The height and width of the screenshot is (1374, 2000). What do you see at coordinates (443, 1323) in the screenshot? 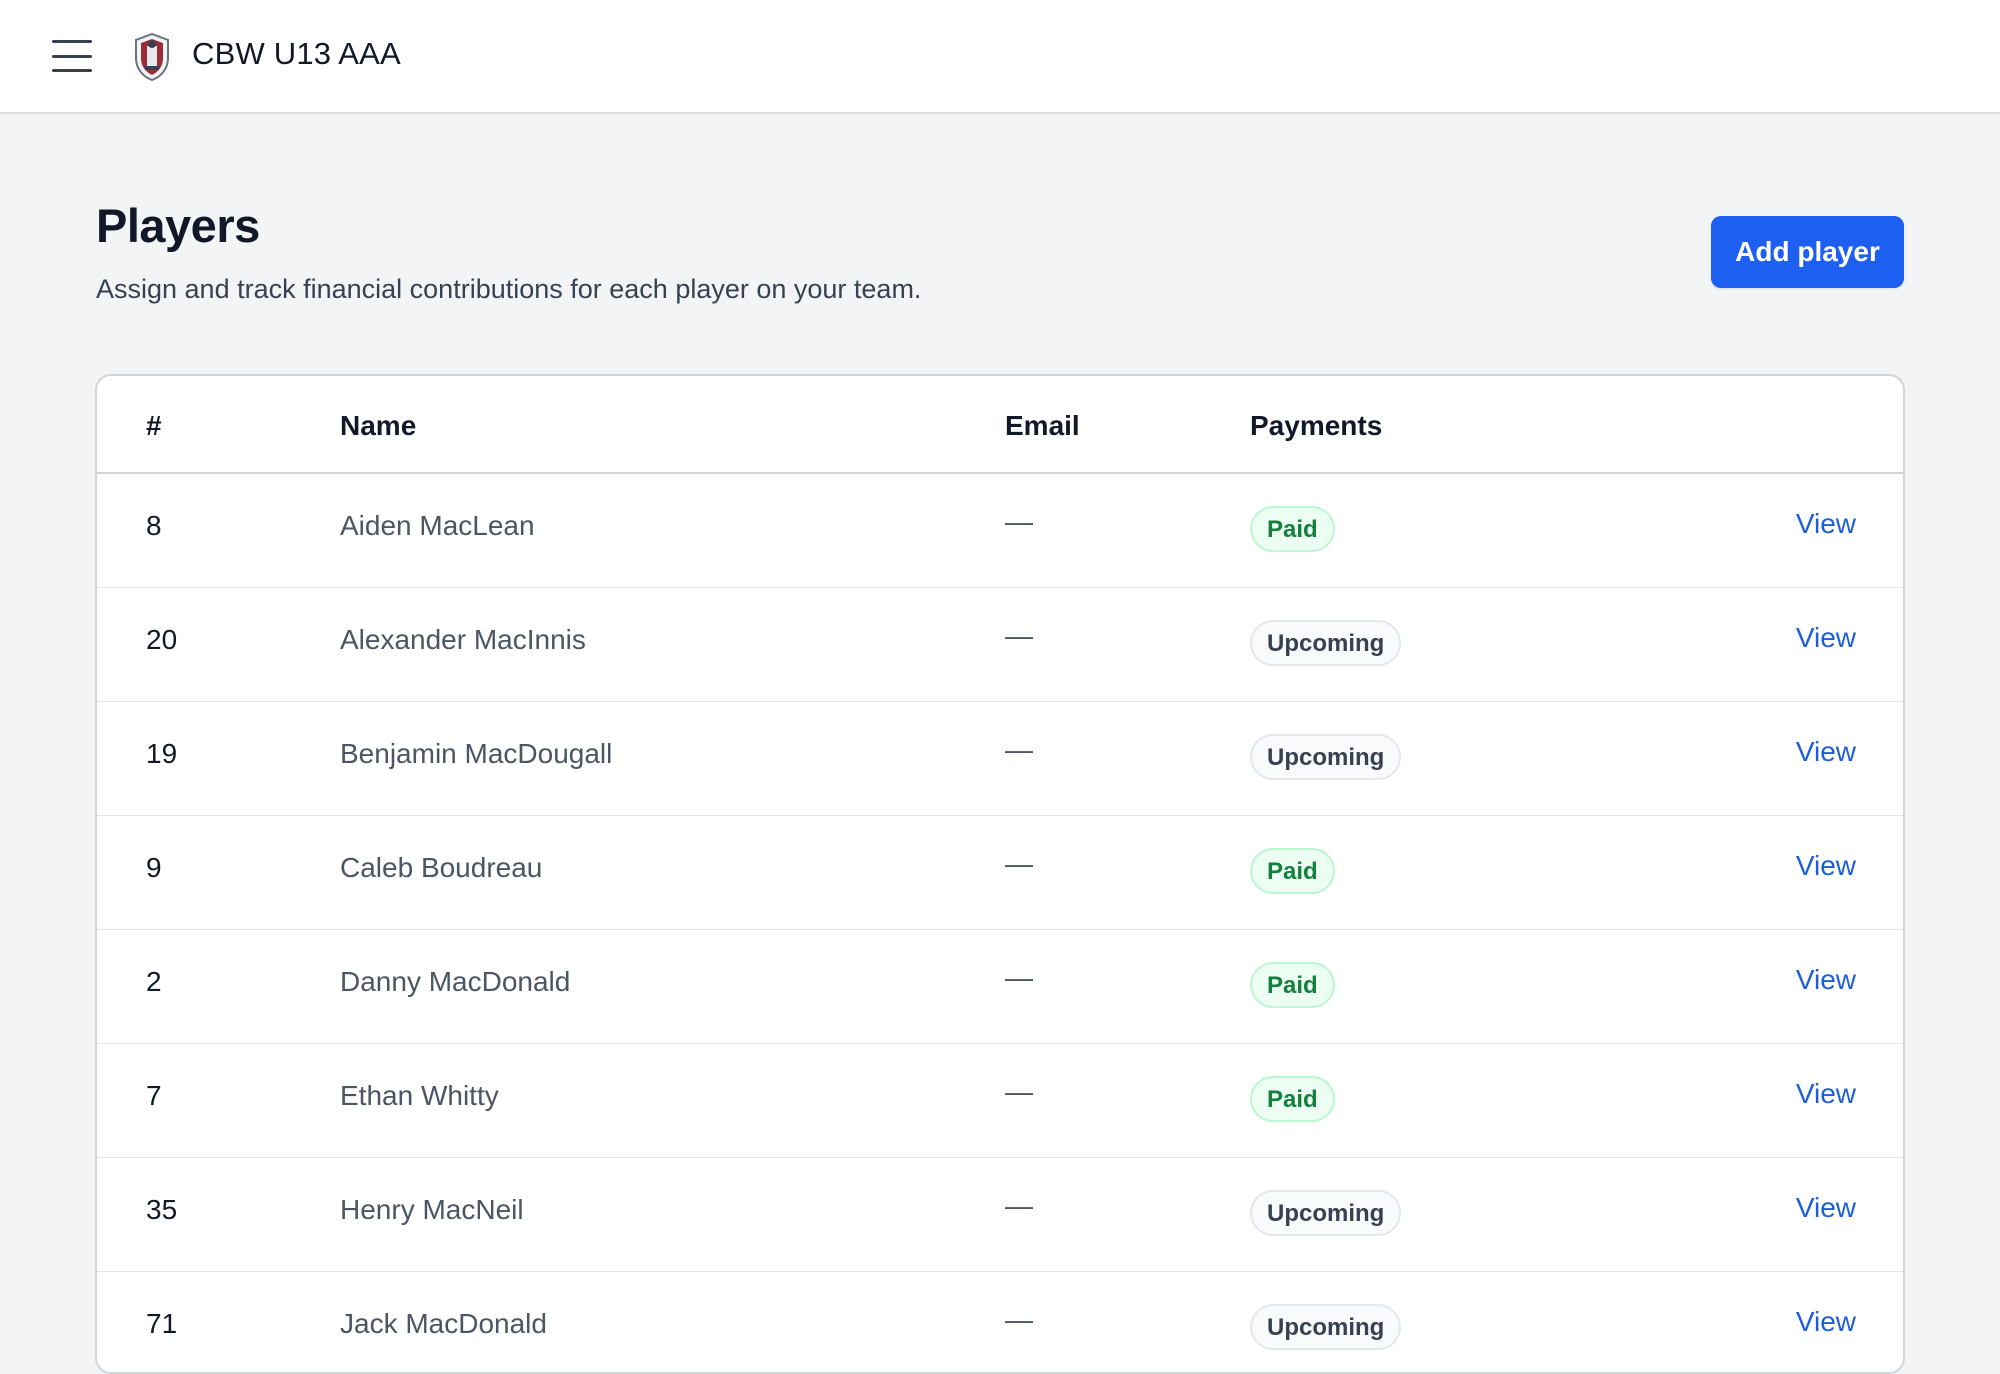
I see `player-name: Jack MacDonald` at bounding box center [443, 1323].